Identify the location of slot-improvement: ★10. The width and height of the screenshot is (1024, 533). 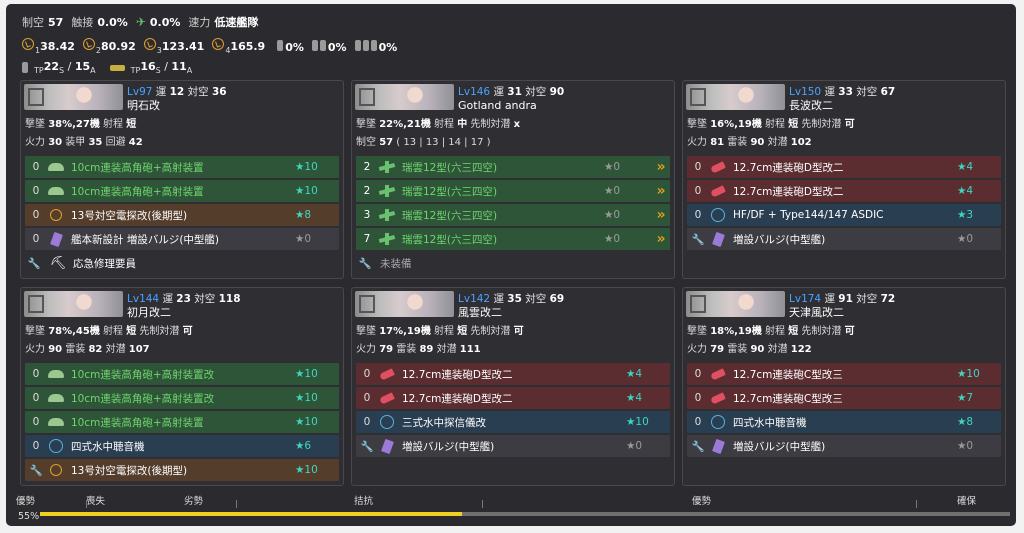
(306, 191).